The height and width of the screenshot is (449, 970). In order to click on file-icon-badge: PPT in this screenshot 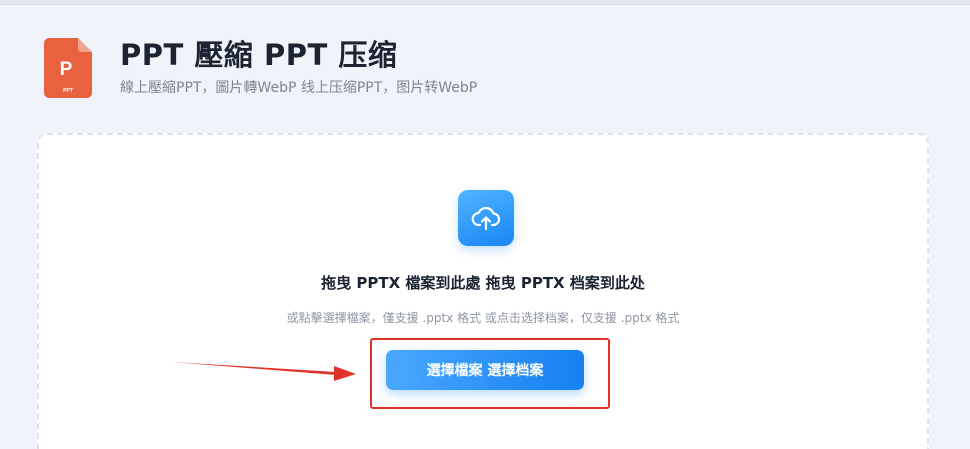, I will do `click(68, 91)`.